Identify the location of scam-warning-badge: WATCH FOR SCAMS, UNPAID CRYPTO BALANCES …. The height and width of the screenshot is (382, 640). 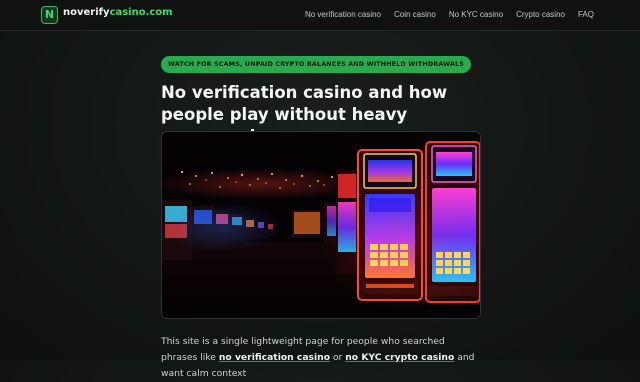
(316, 64).